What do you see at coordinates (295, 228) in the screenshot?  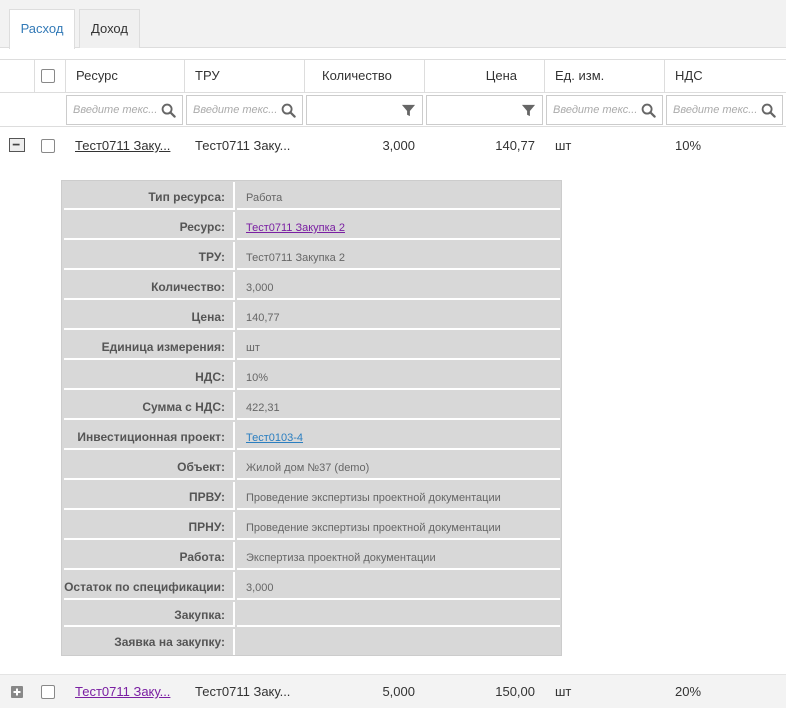 I see `detail-resource-link: Тест0711 Закупка 2` at bounding box center [295, 228].